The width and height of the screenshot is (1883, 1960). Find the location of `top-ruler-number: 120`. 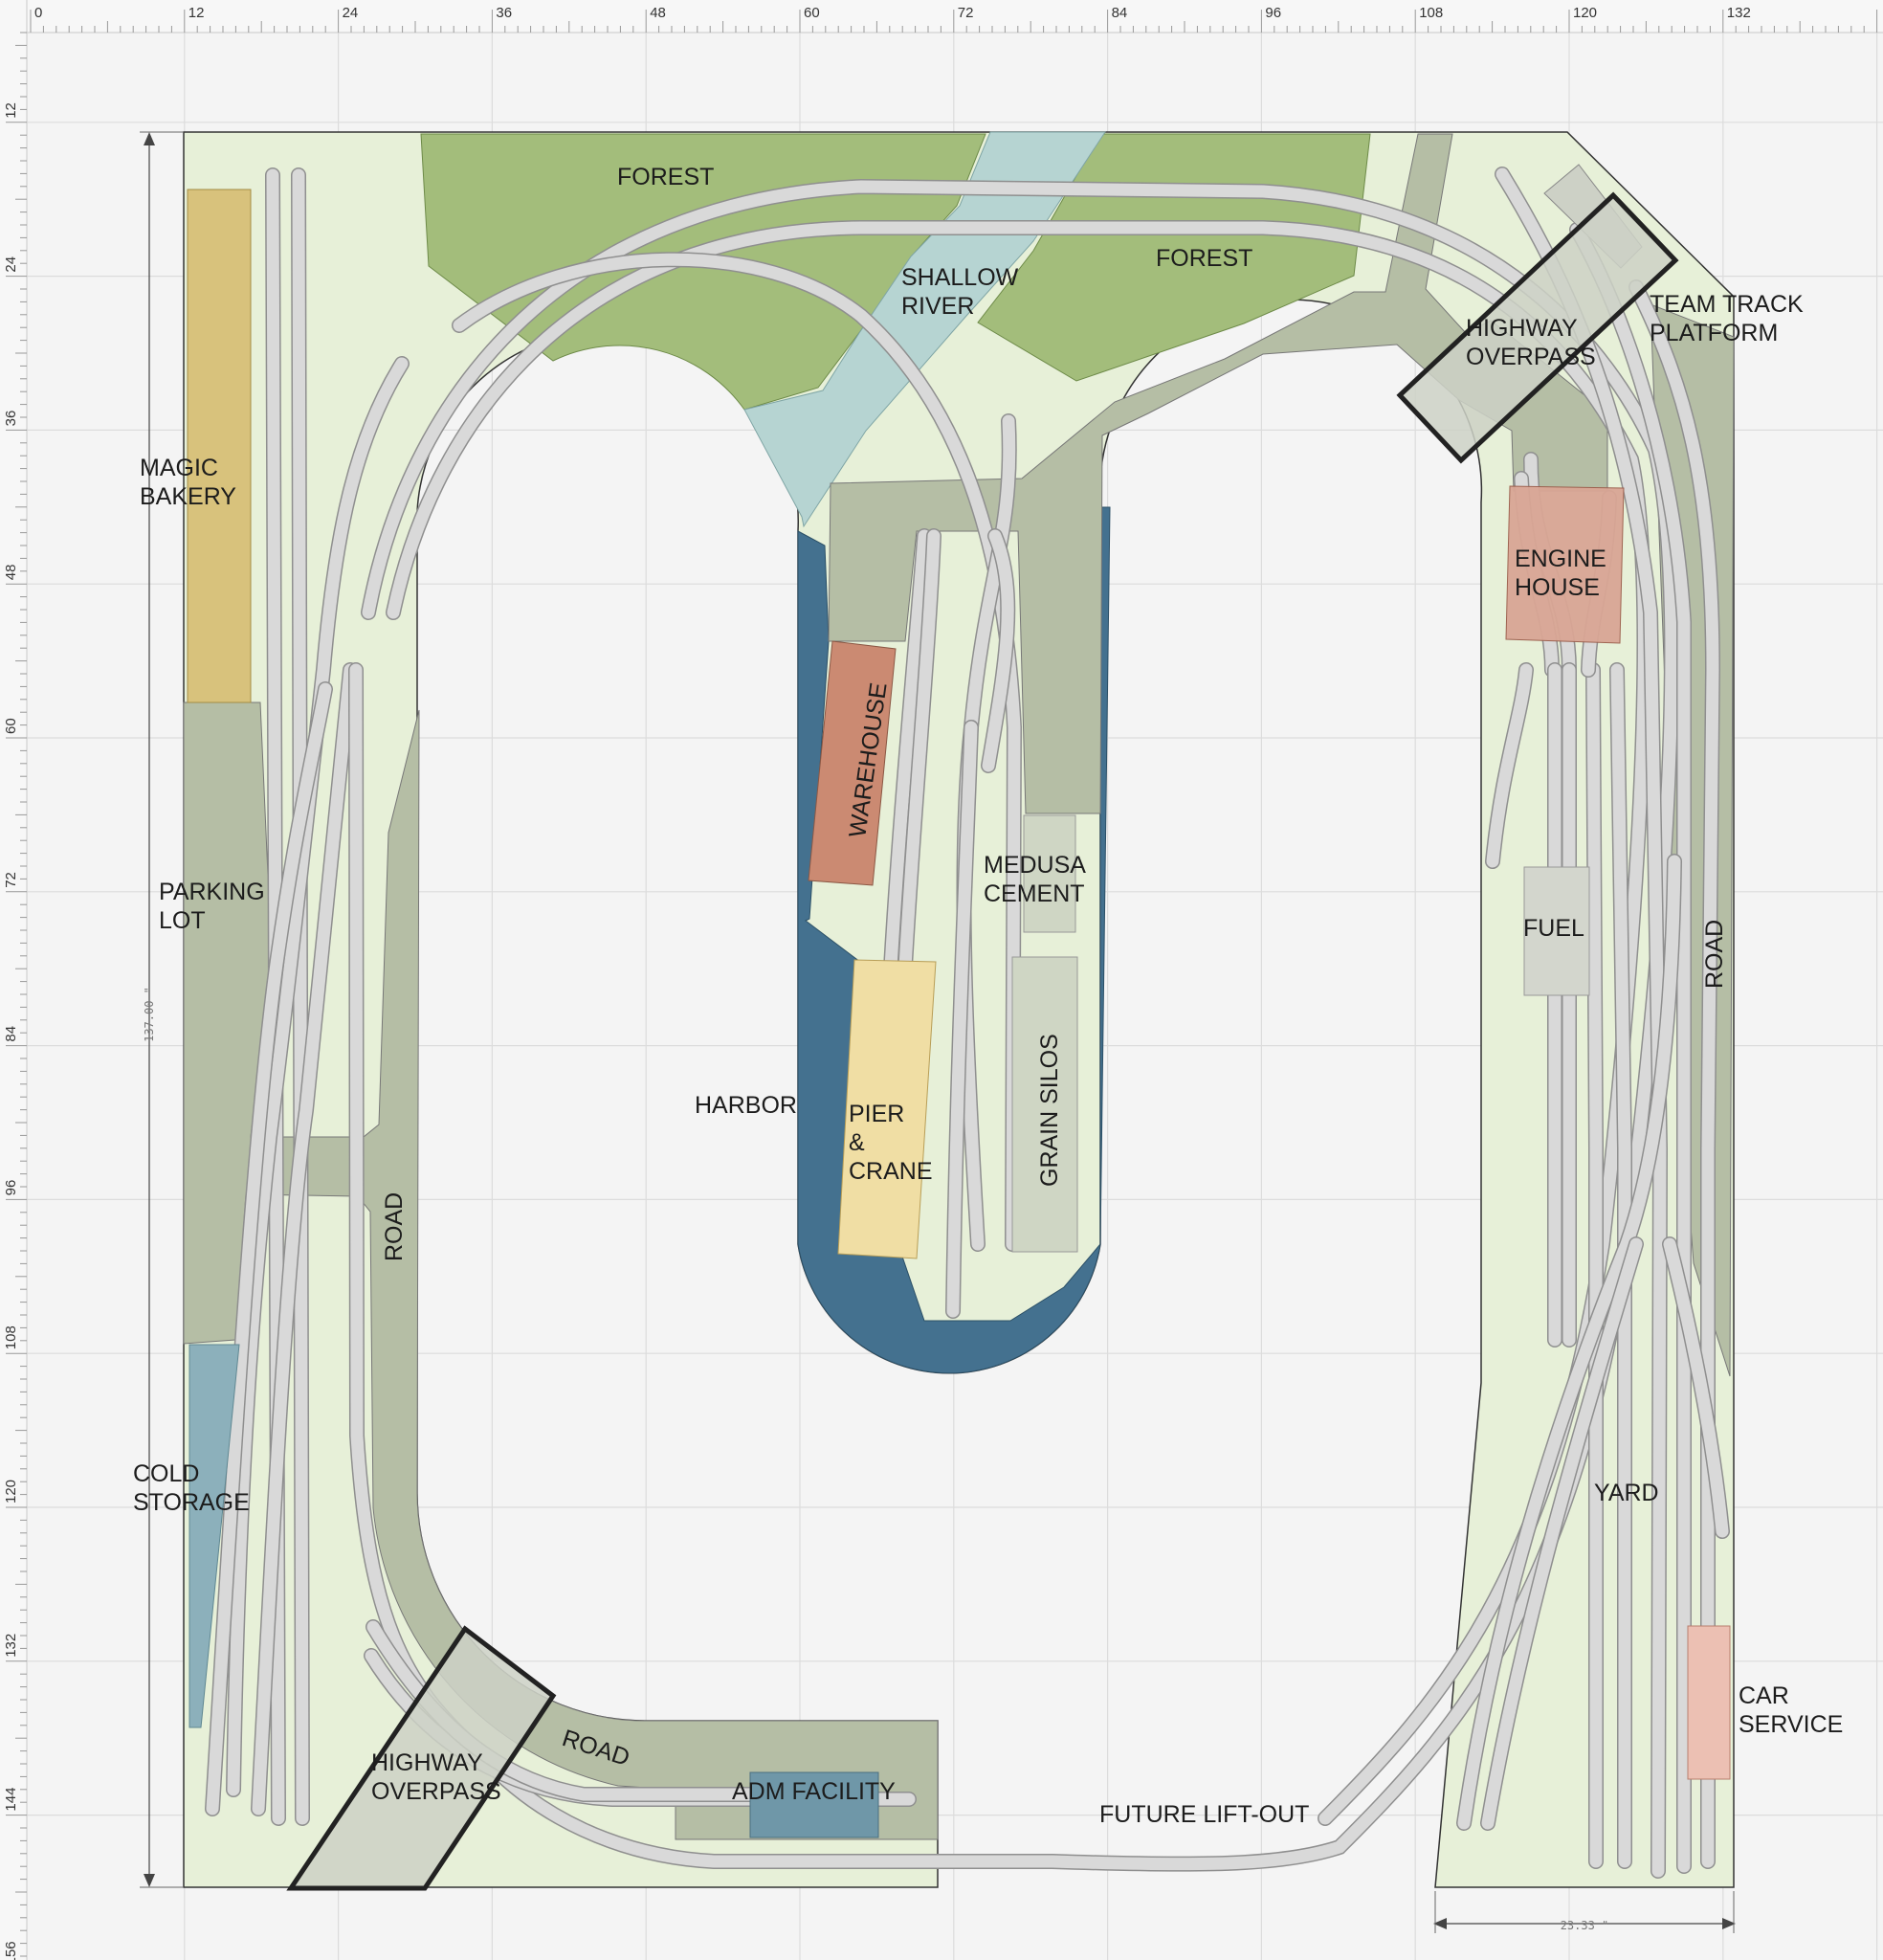

top-ruler-number: 120 is located at coordinates (1585, 13).